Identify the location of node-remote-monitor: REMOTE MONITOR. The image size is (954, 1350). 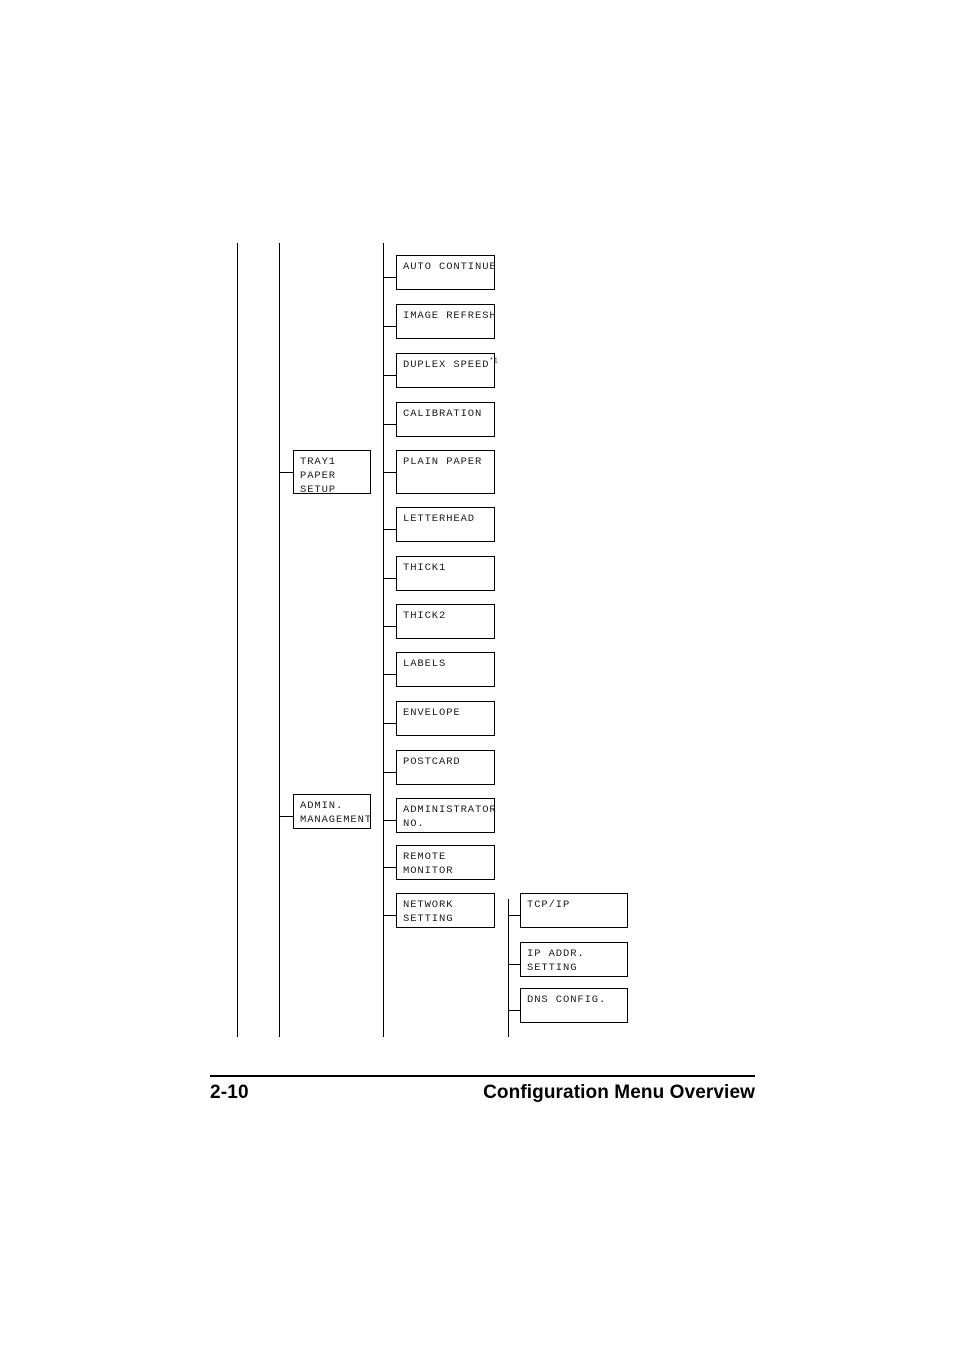
(445, 862).